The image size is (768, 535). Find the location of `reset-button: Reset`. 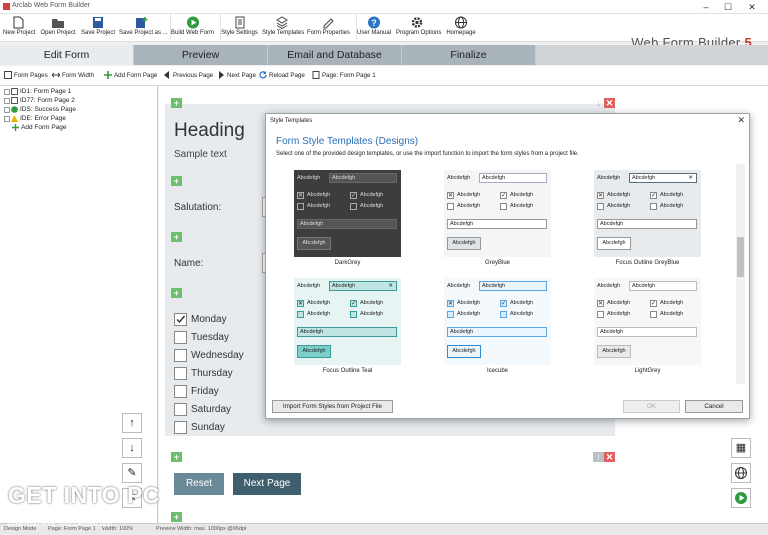

reset-button: Reset is located at coordinates (199, 484).